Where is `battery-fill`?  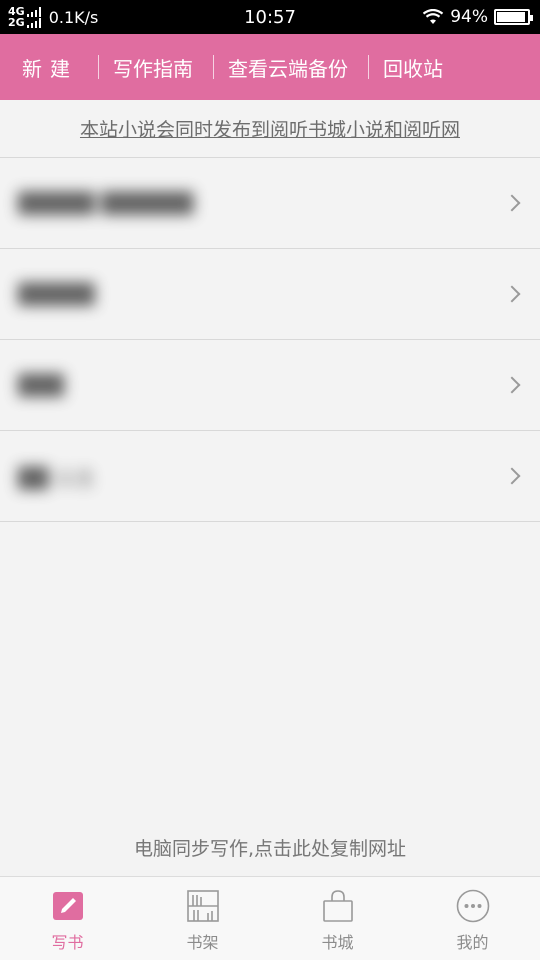
battery-fill is located at coordinates (511, 17).